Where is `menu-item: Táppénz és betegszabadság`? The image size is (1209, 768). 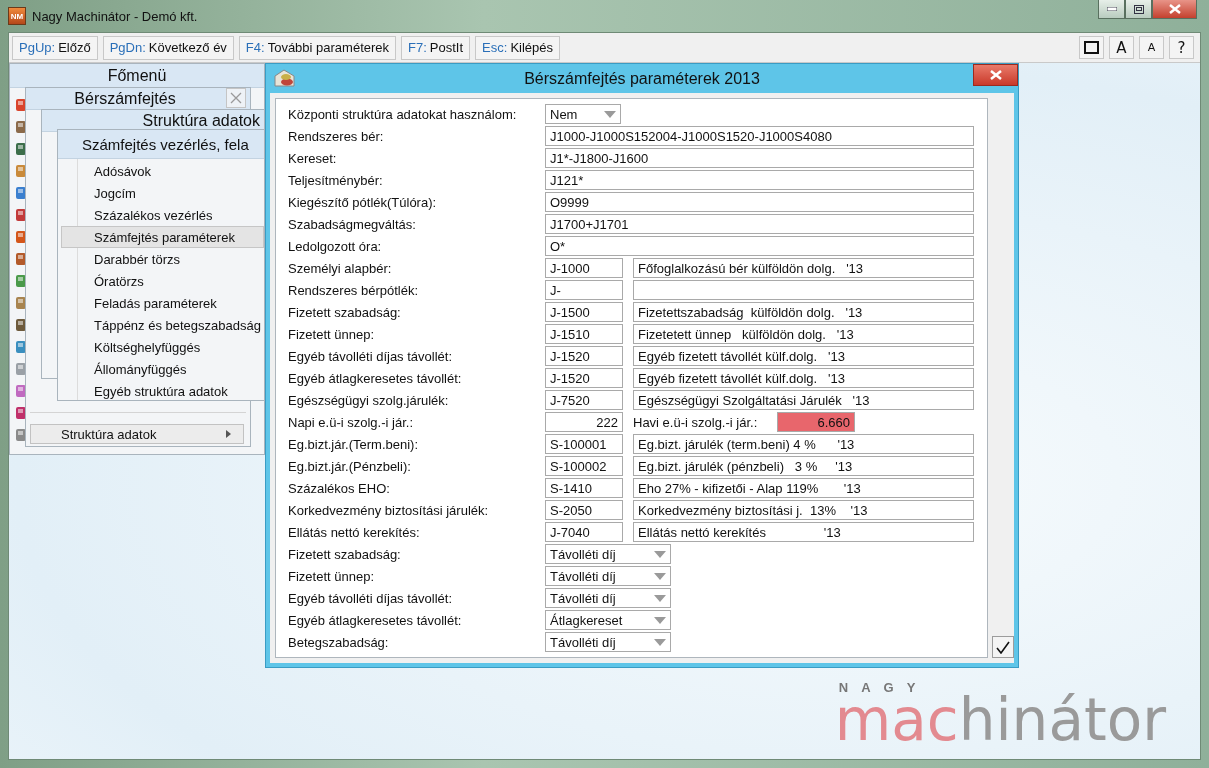
menu-item: Táppénz és betegszabadság is located at coordinates (162, 325).